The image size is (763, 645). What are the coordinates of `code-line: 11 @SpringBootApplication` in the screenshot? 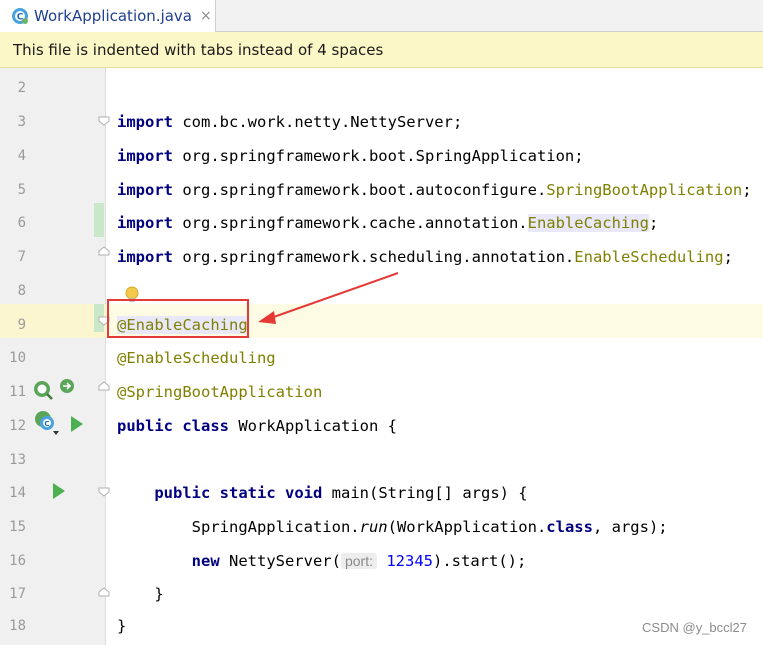 It's located at (381, 392).